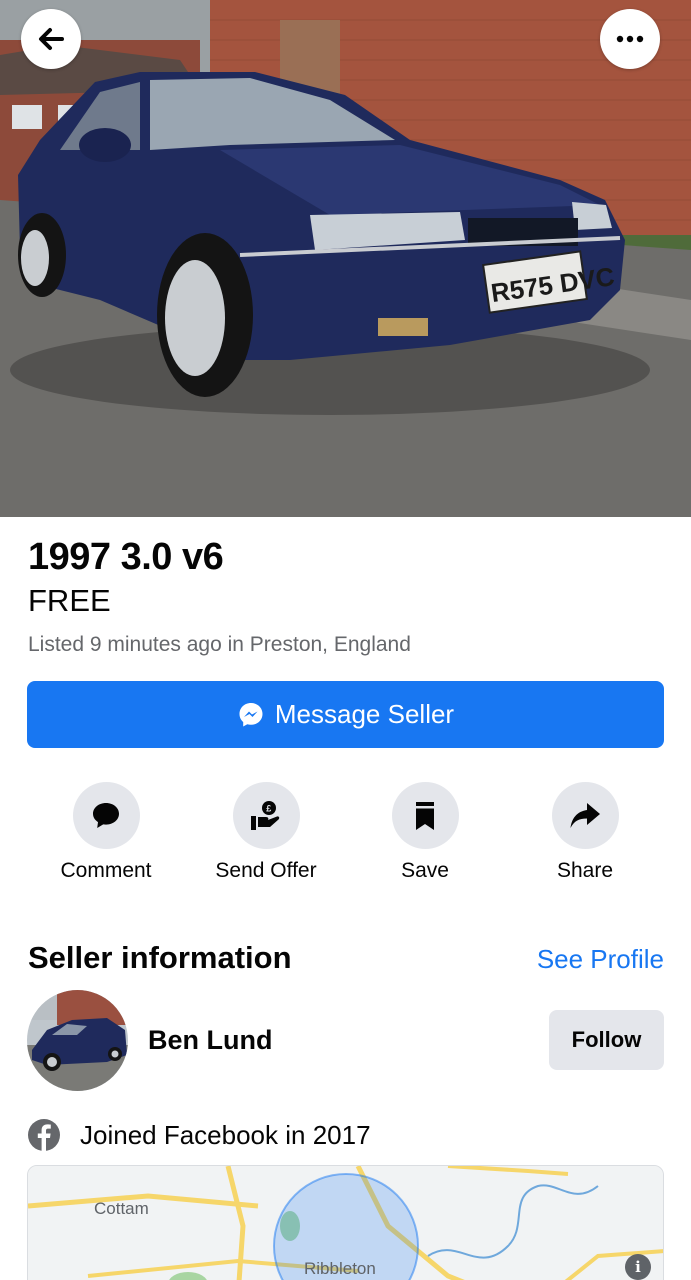  I want to click on location-map: Cottam Ribbleton i, so click(345, 1222).